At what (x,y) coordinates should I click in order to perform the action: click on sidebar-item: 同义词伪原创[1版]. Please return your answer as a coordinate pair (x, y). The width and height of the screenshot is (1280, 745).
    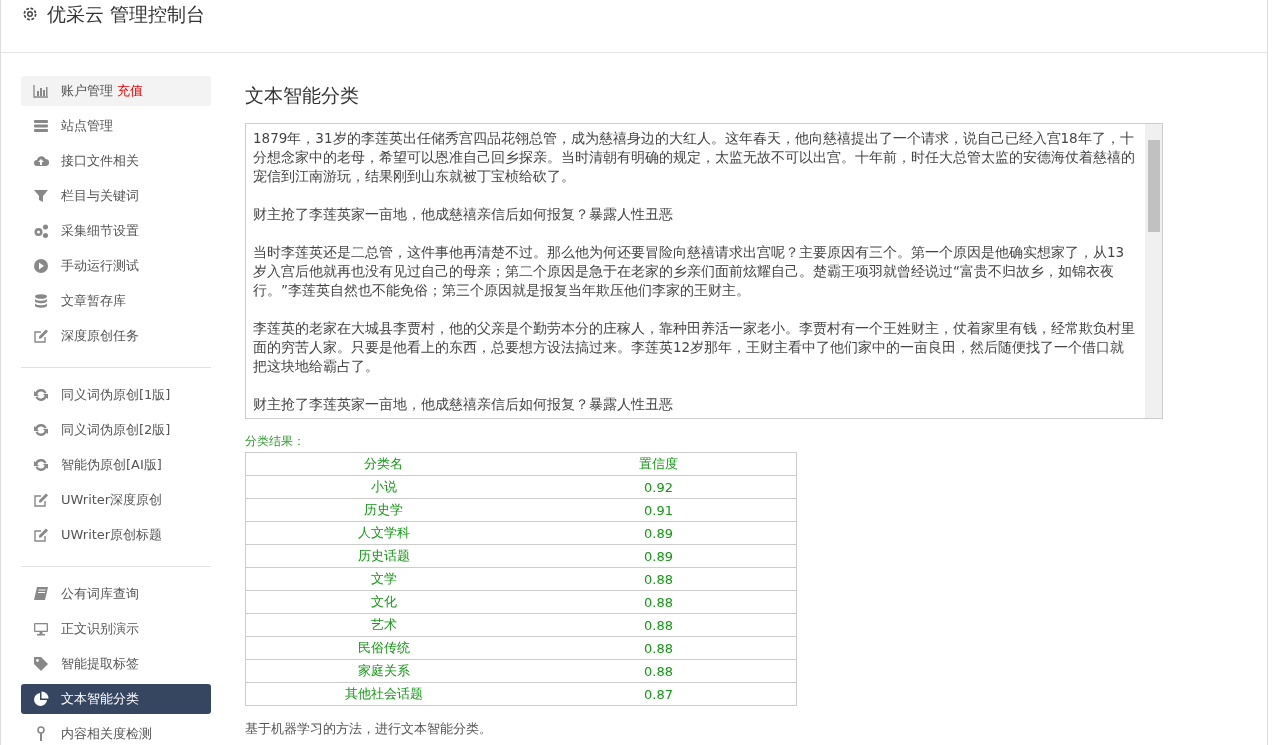
    Looking at the image, I should click on (116, 395).